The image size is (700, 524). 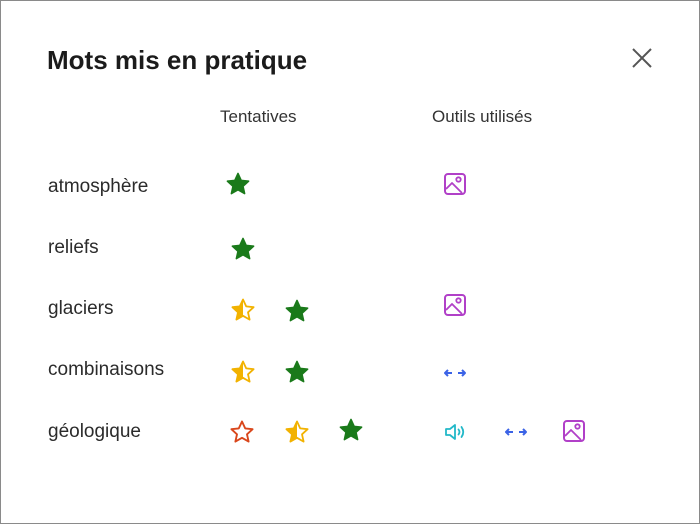 I want to click on close-icon, so click(x=642, y=58).